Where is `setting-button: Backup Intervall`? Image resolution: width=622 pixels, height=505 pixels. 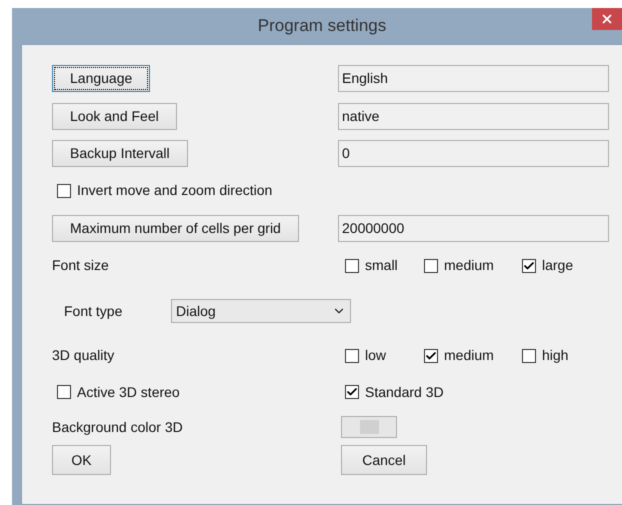 setting-button: Backup Intervall is located at coordinates (120, 153).